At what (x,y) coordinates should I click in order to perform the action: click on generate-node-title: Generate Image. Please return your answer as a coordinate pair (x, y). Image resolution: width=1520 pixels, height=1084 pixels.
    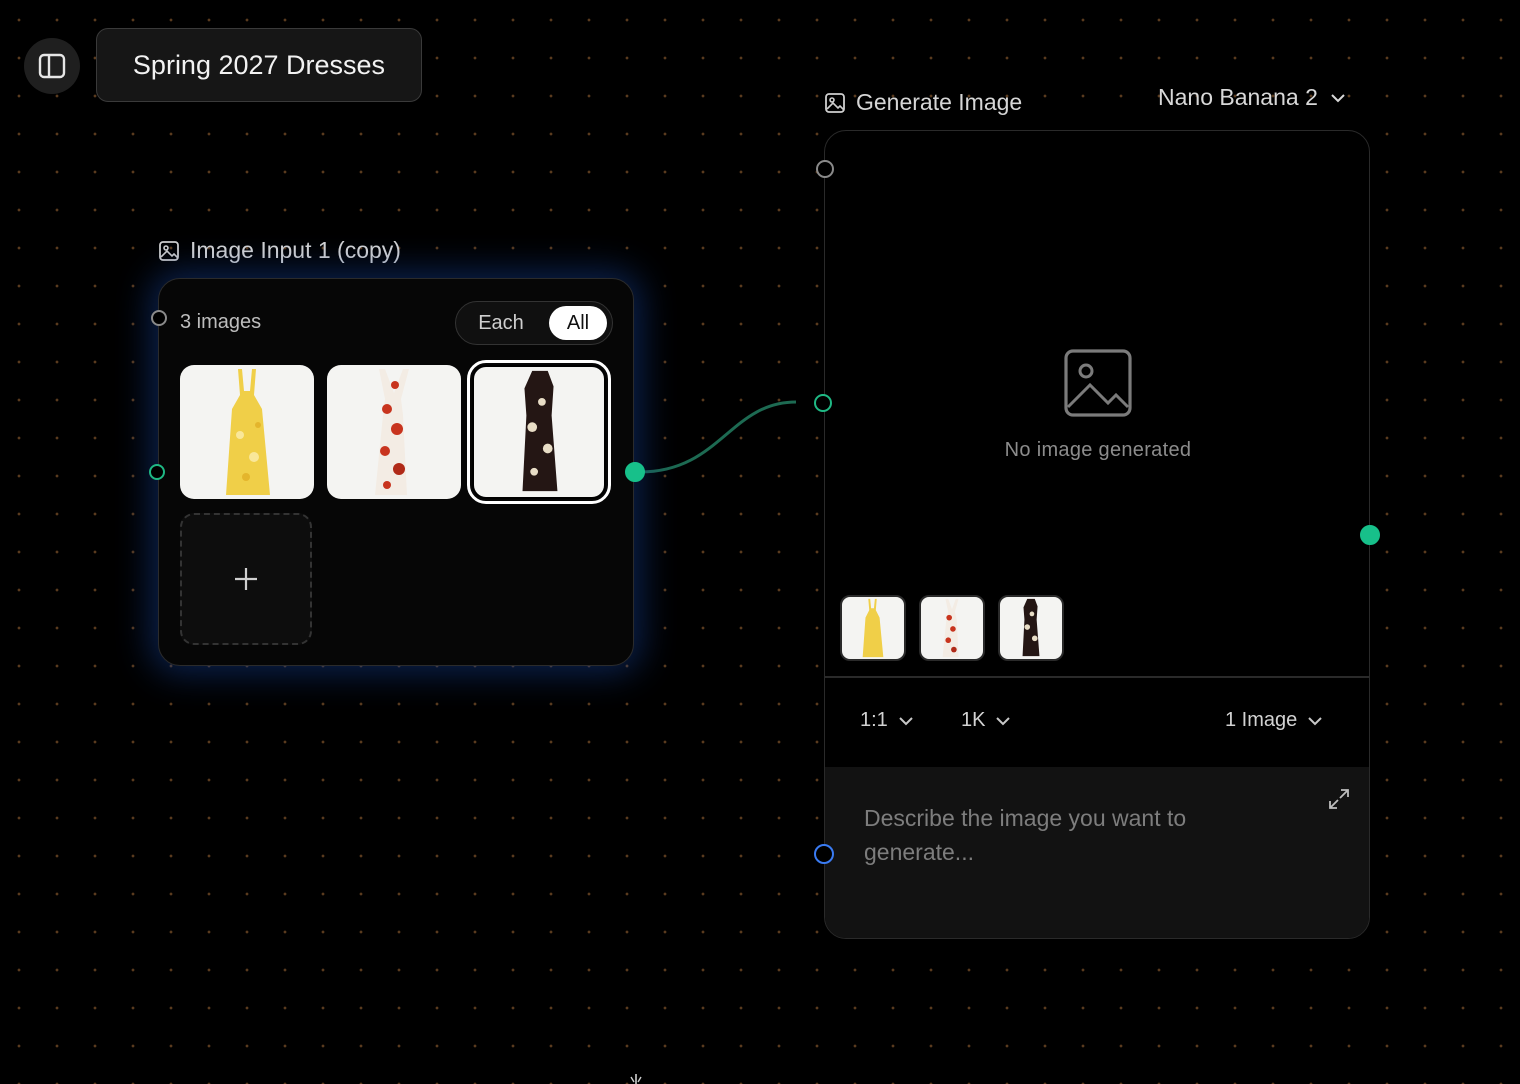
    Looking at the image, I should click on (939, 102).